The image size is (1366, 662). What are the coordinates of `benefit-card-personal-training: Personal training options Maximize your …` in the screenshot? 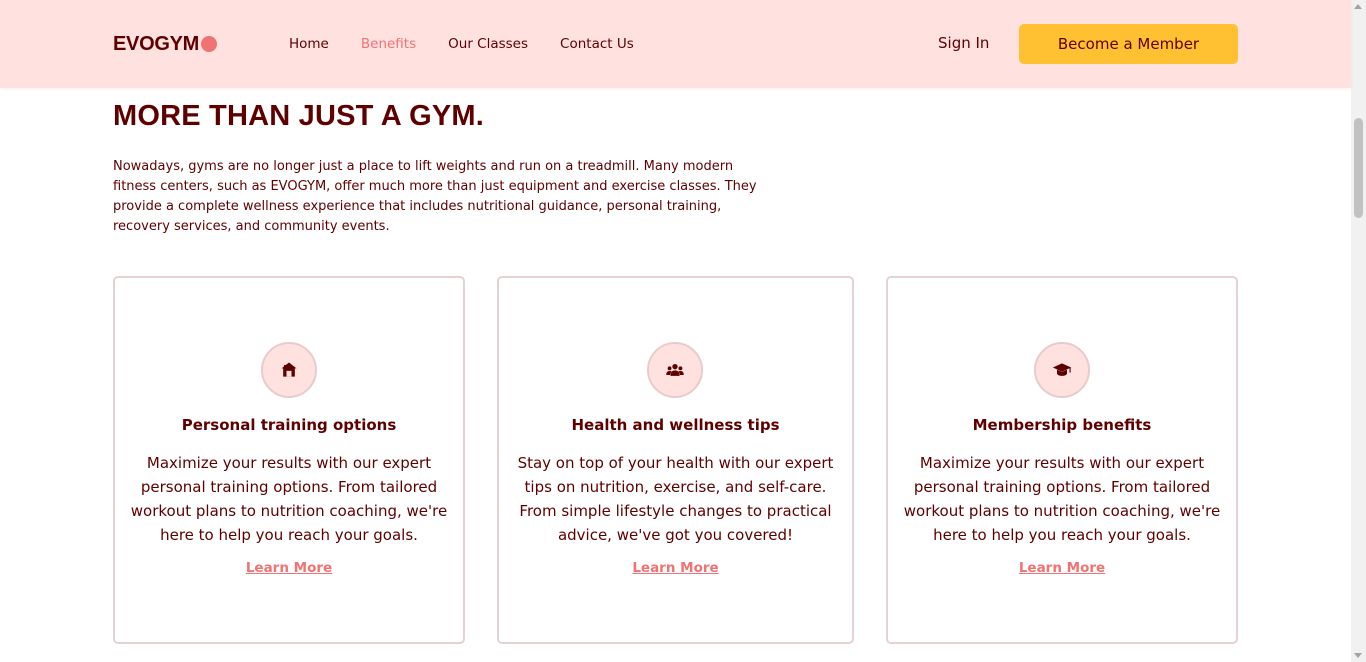 It's located at (289, 460).